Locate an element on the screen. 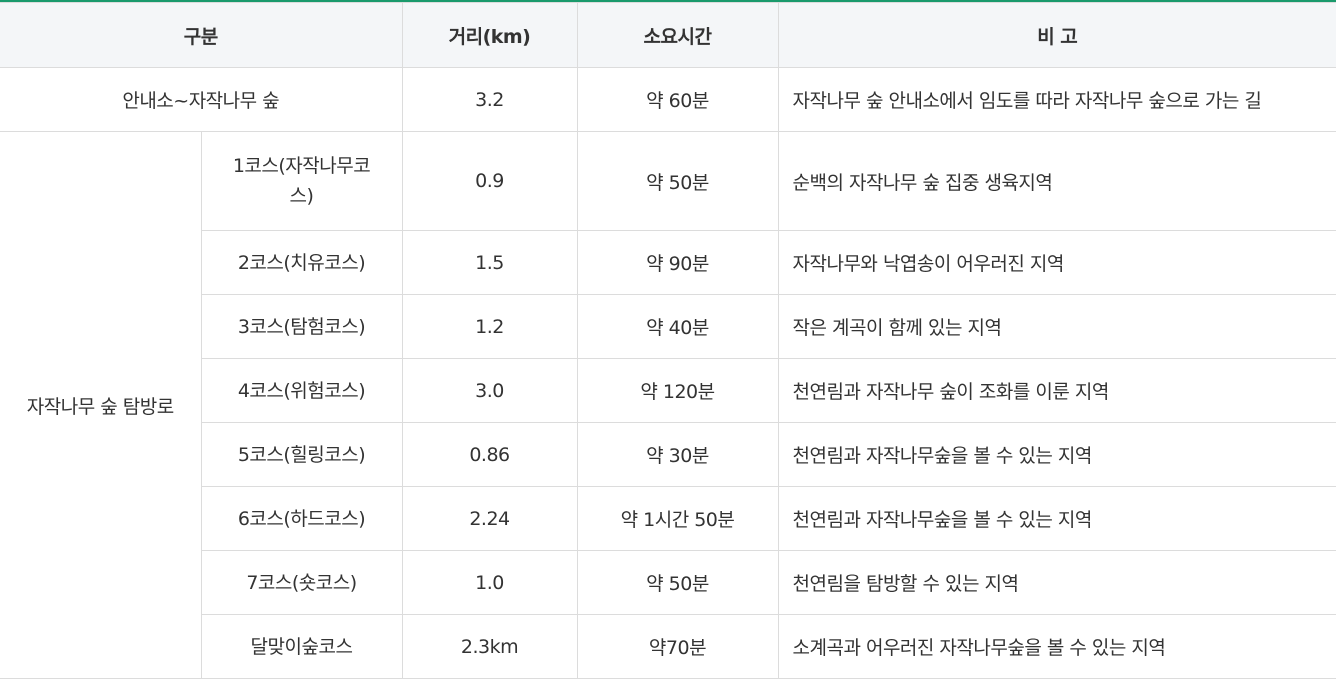 The height and width of the screenshot is (679, 1336). distance-cell: 1.5 is located at coordinates (489, 262).